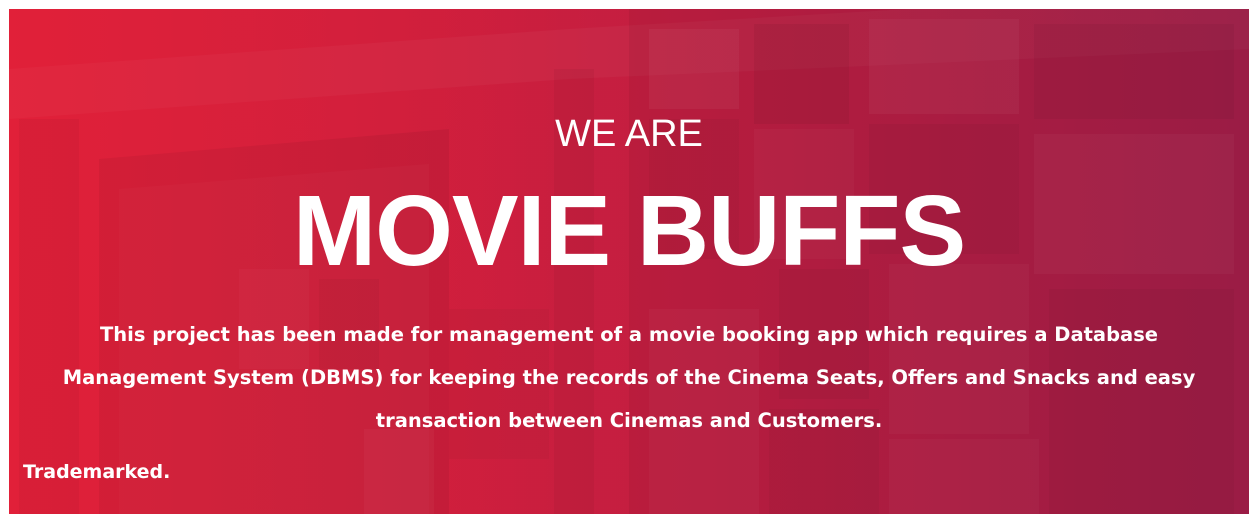  What do you see at coordinates (629, 134) in the screenshot?
I see `hero-kicker: WE ARE` at bounding box center [629, 134].